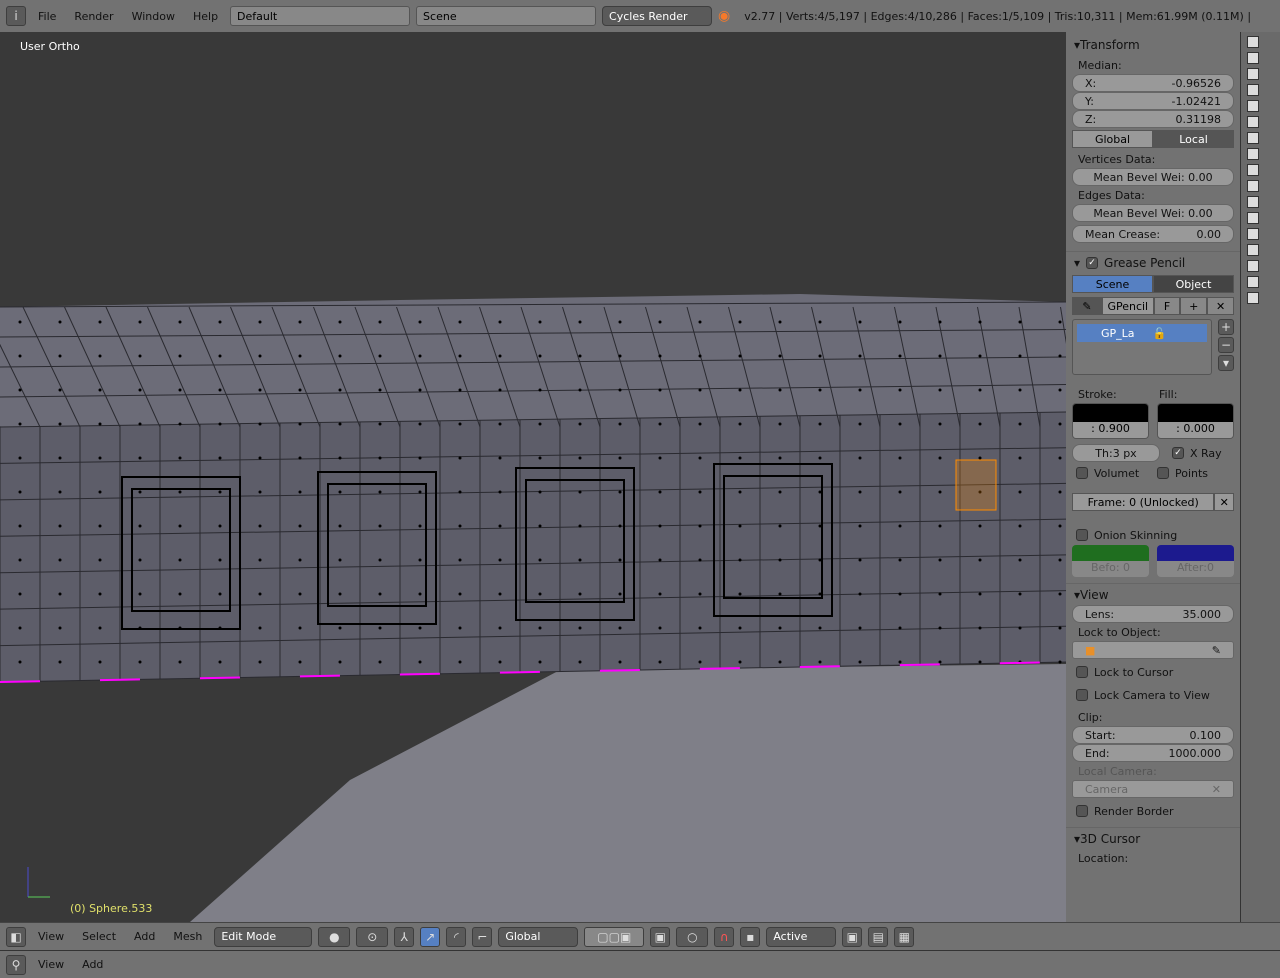 This screenshot has height=978, width=1280. I want to click on stroke-color: : 0.900, so click(1110, 421).